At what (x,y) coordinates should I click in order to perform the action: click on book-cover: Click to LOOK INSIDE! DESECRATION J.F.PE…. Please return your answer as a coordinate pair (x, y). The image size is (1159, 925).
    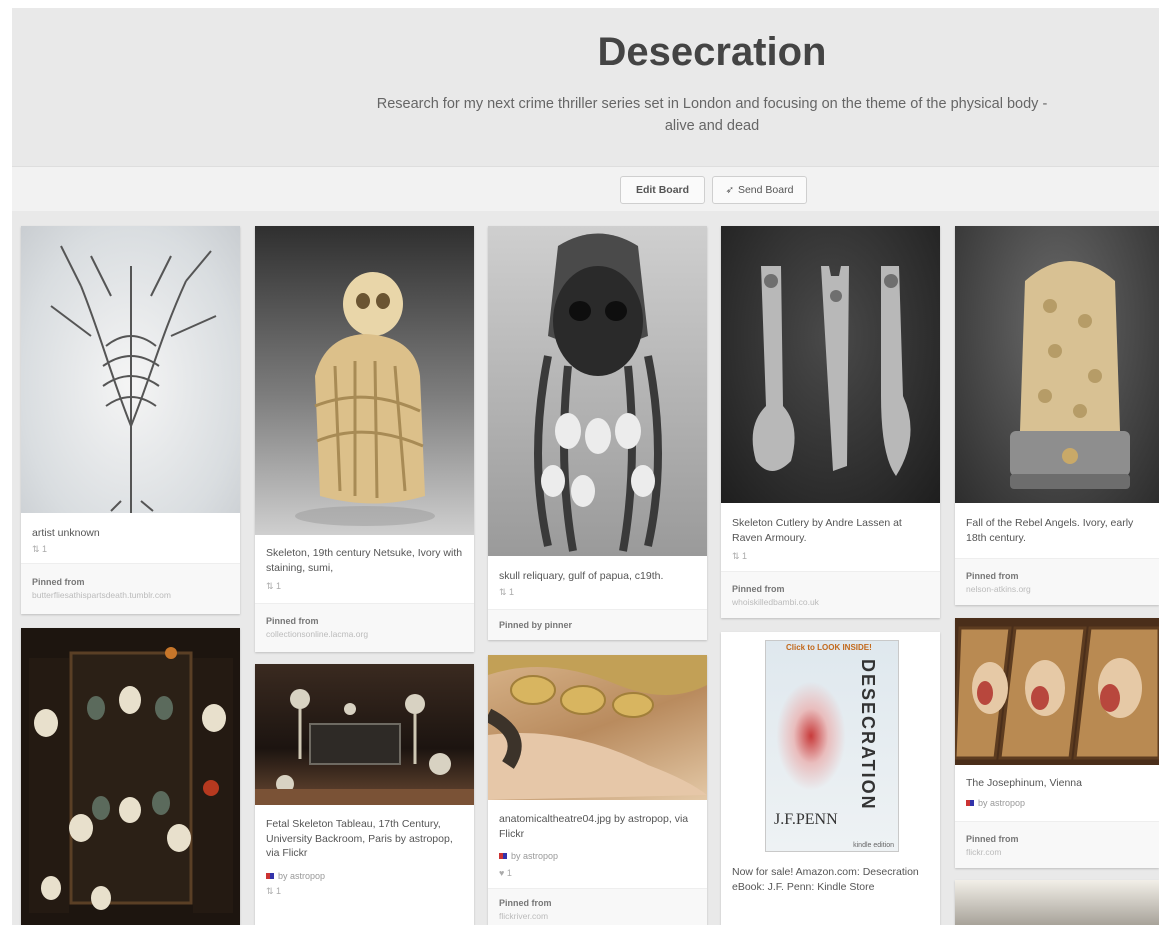
    Looking at the image, I should click on (832, 746).